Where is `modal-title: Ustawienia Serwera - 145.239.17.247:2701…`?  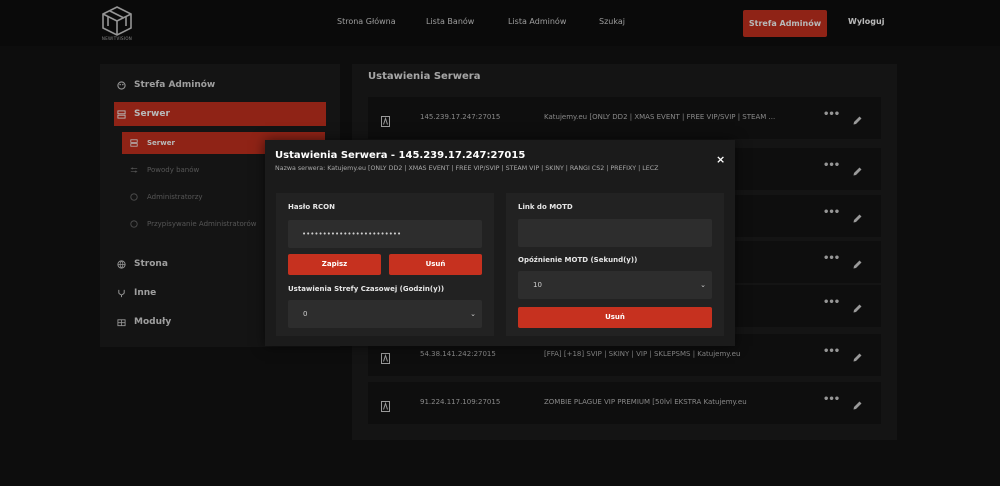
modal-title: Ustawienia Serwera - 145.239.17.247:2701… is located at coordinates (400, 155).